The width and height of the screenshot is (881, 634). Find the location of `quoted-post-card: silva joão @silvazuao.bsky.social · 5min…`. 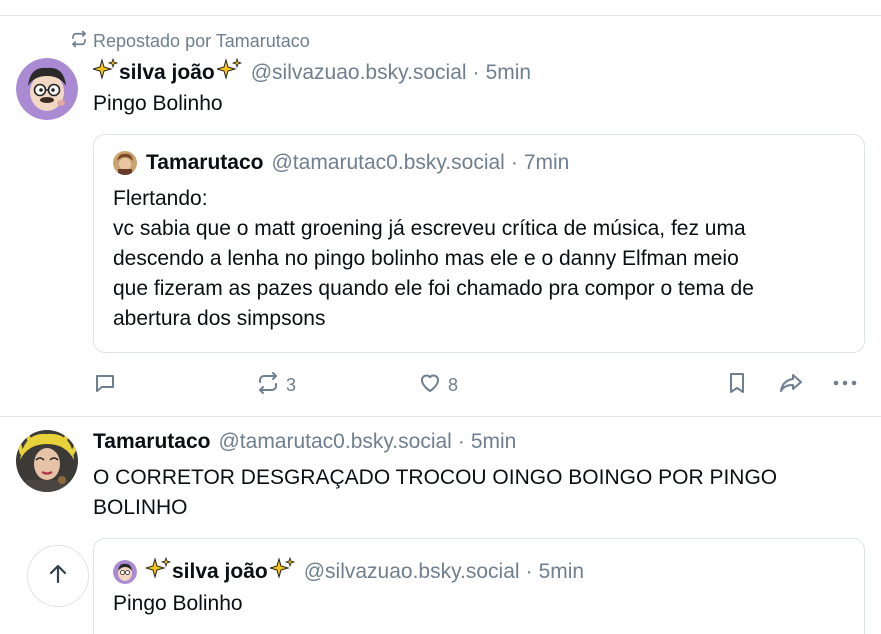

quoted-post-card: silva joão @silvazuao.bsky.social · 5min… is located at coordinates (479, 586).